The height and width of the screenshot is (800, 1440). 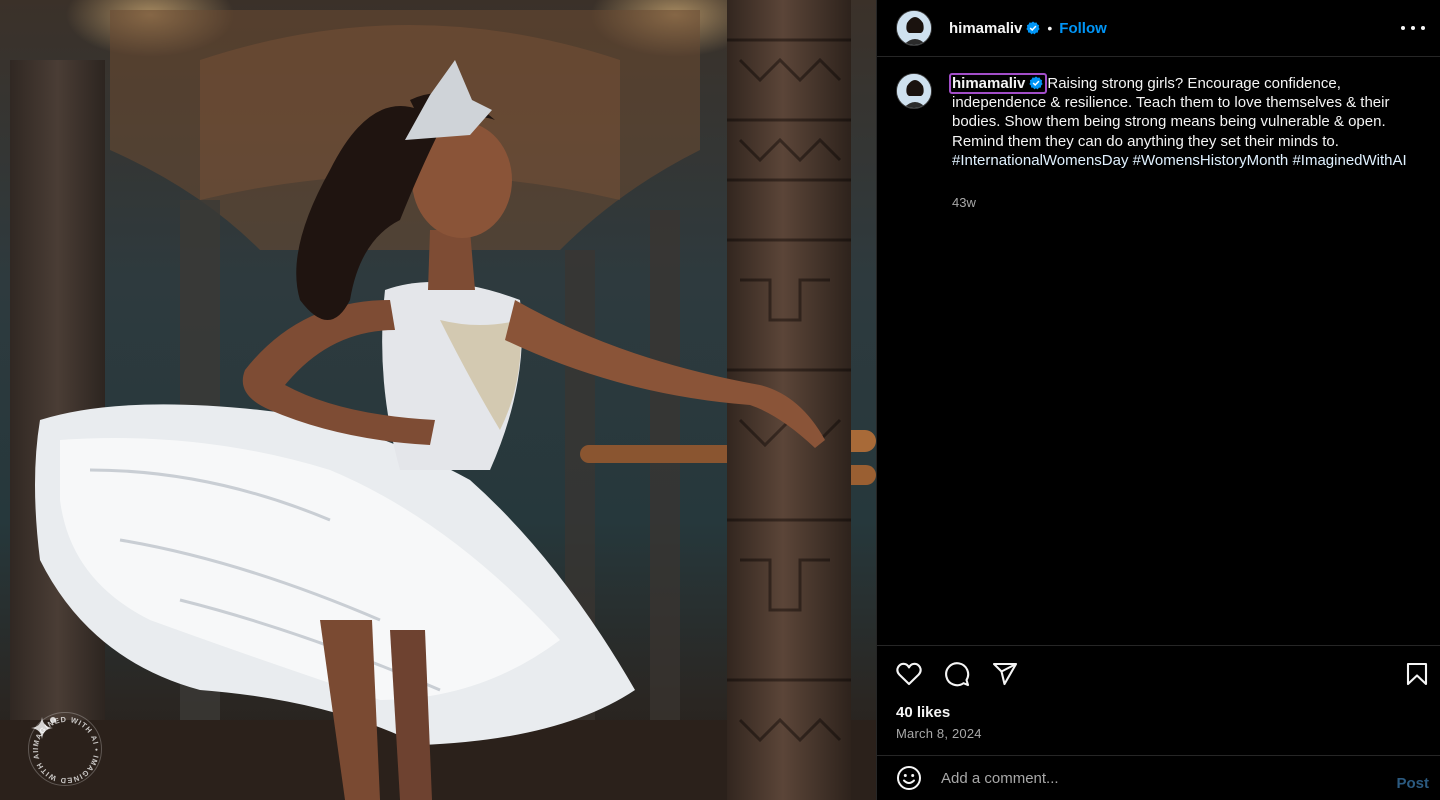 I want to click on comment-input, so click(x=1151, y=778).